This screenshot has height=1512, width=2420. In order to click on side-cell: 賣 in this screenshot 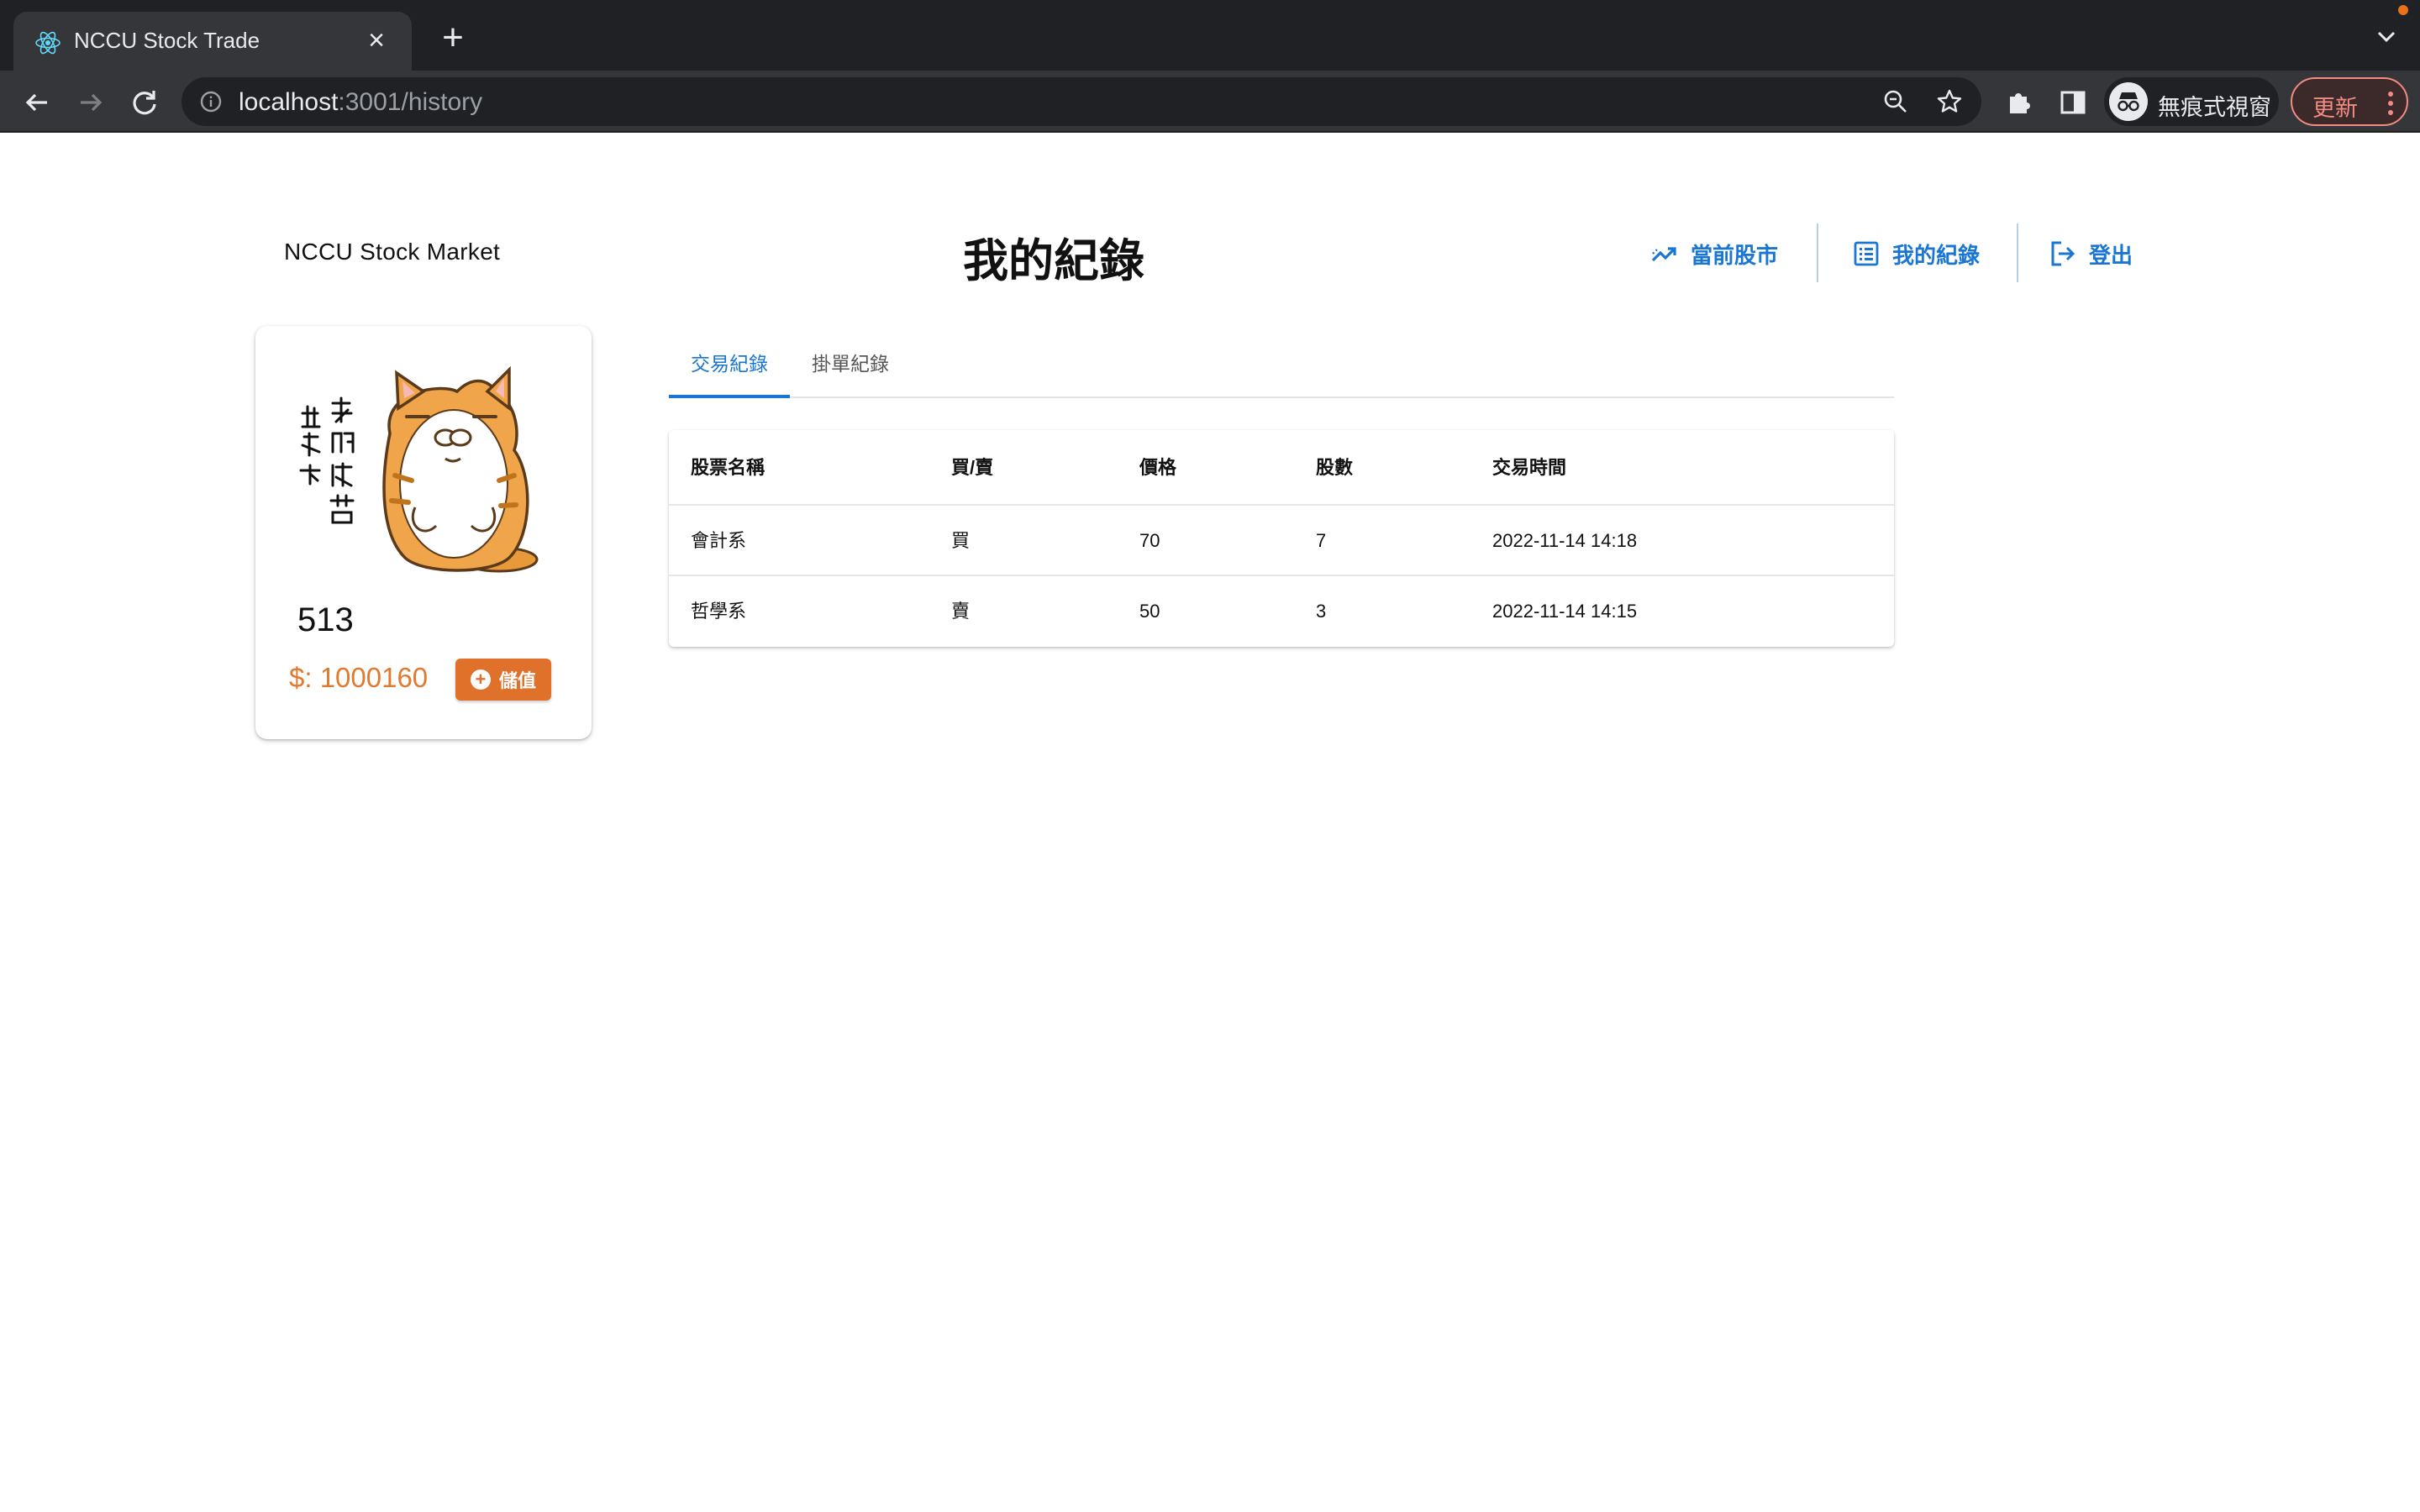, I will do `click(961, 611)`.